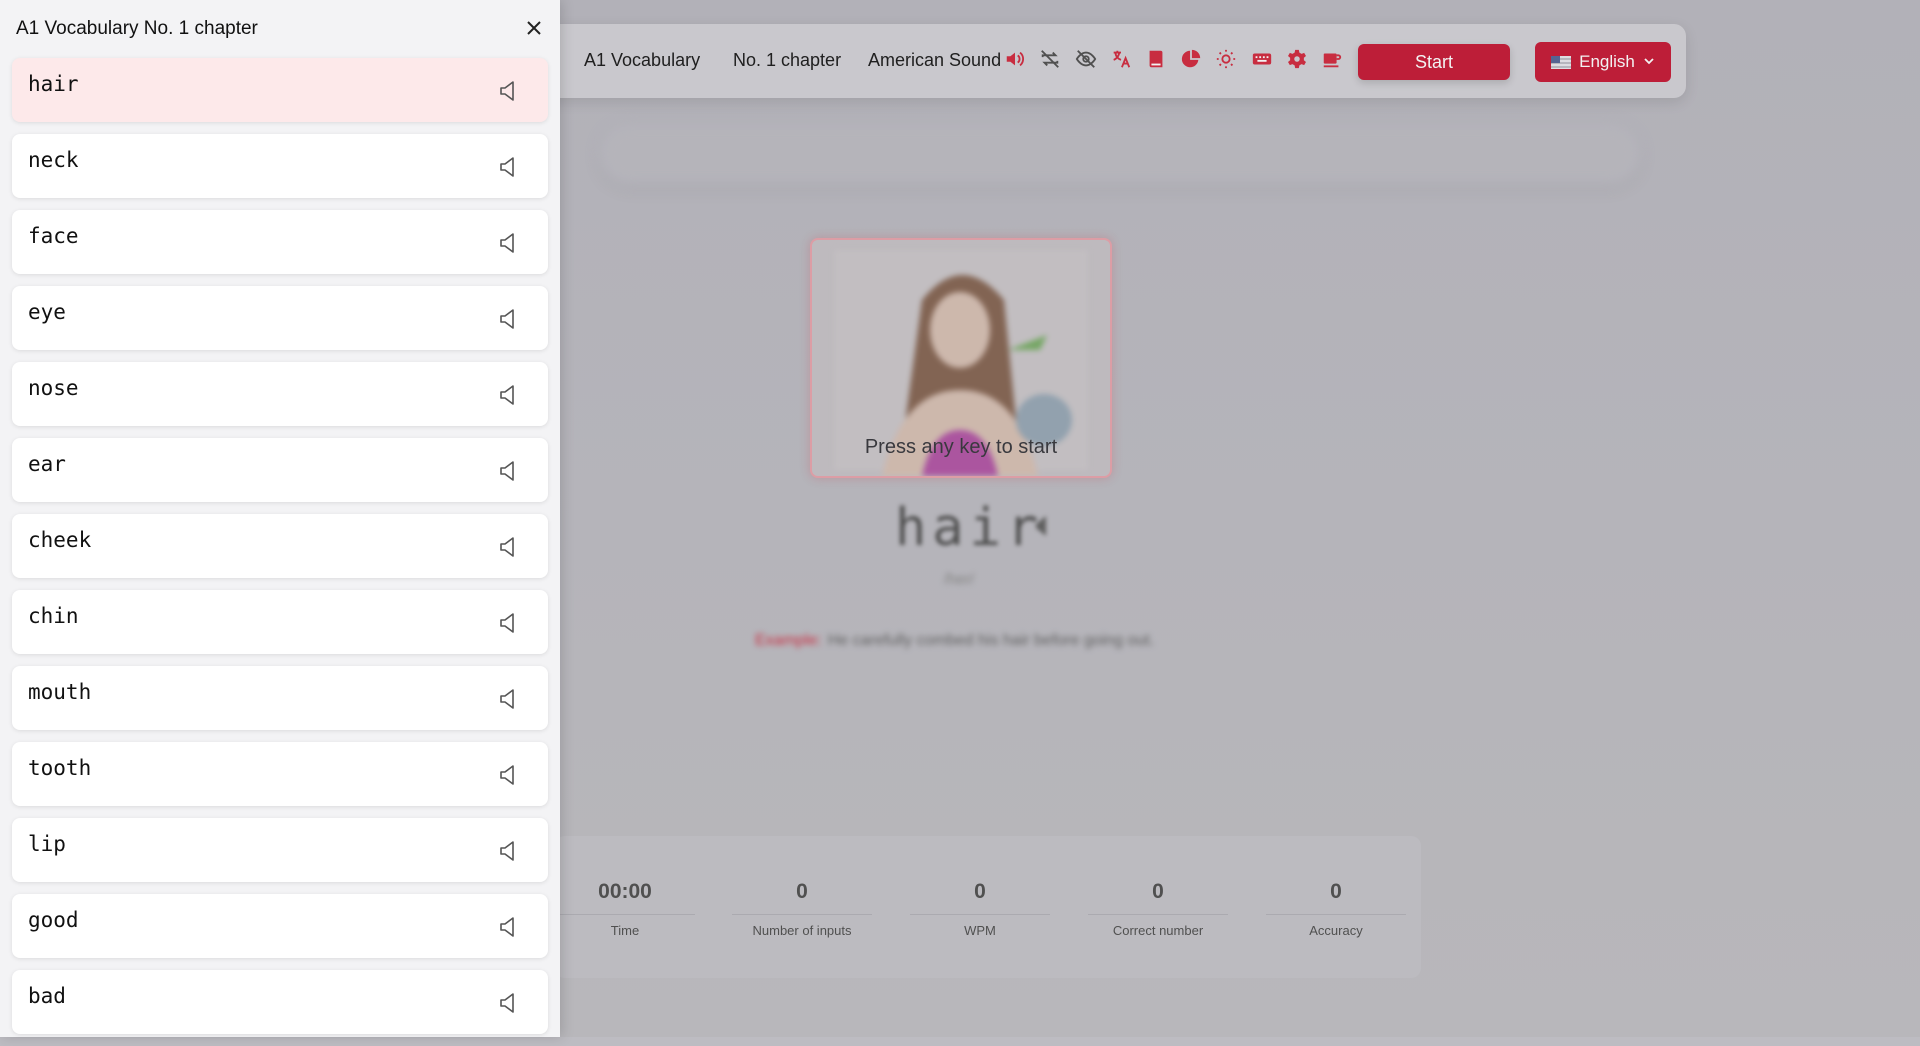 The height and width of the screenshot is (1046, 1920). What do you see at coordinates (280, 470) in the screenshot?
I see `word-list-item: ear` at bounding box center [280, 470].